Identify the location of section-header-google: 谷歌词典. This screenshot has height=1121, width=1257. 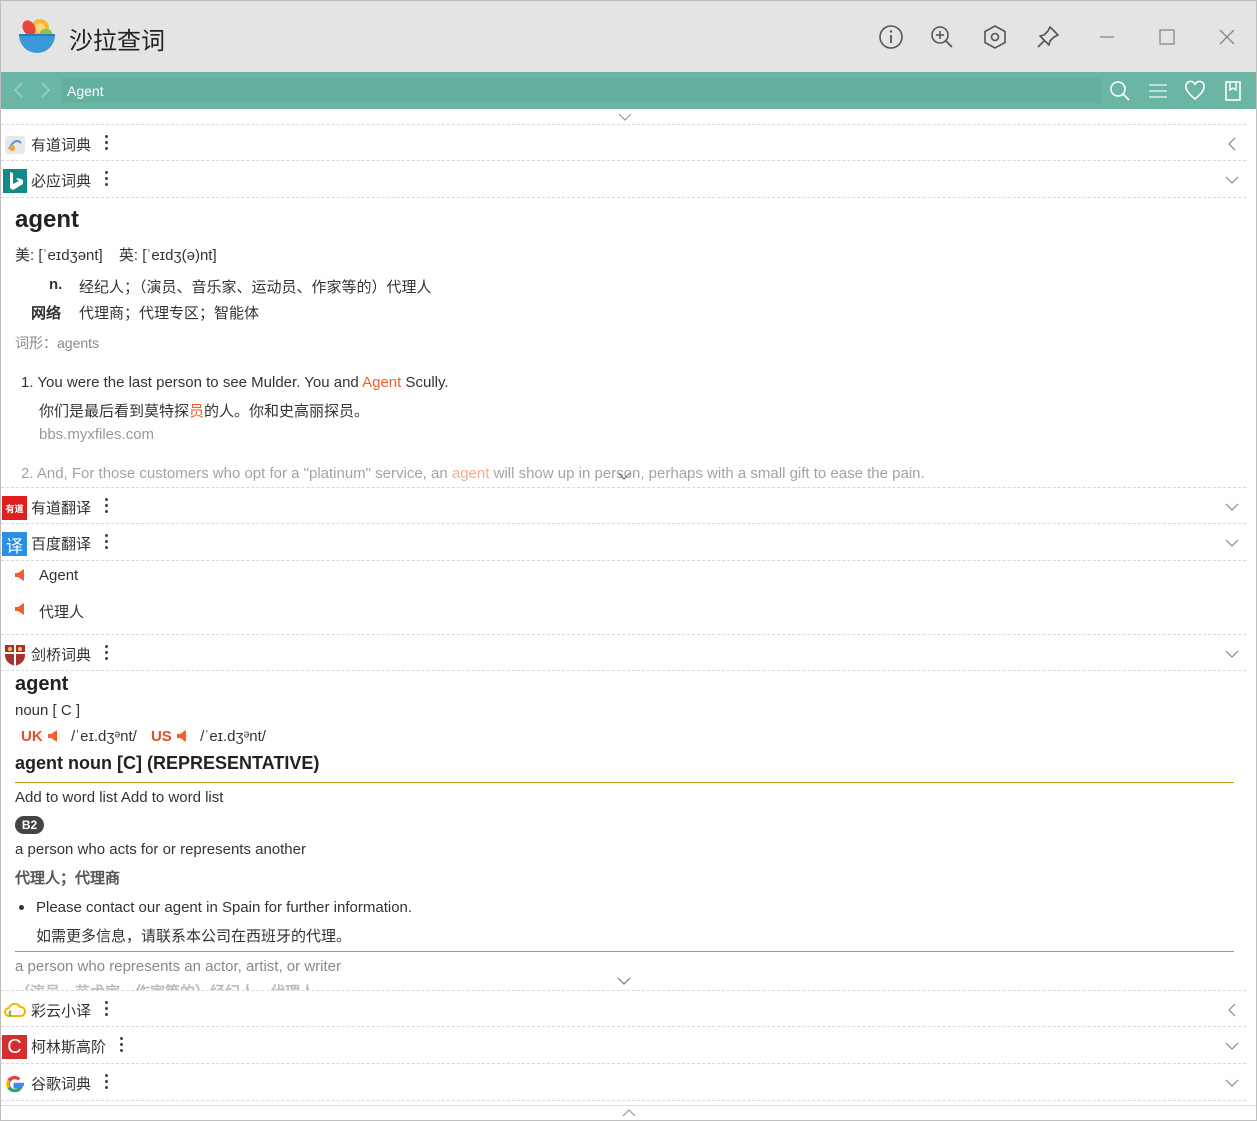
(623, 1082).